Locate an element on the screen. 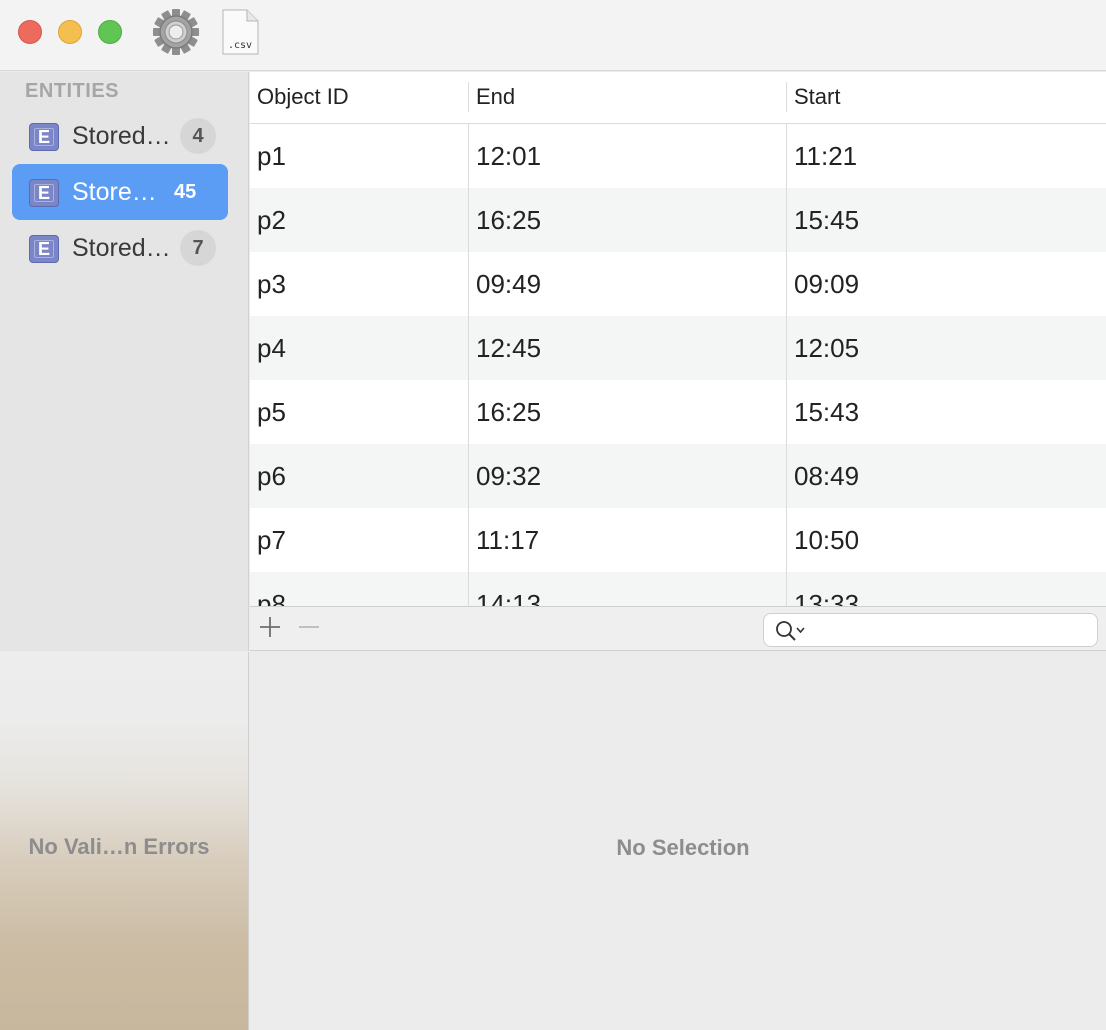  cell-start: 09:09 is located at coordinates (827, 284).